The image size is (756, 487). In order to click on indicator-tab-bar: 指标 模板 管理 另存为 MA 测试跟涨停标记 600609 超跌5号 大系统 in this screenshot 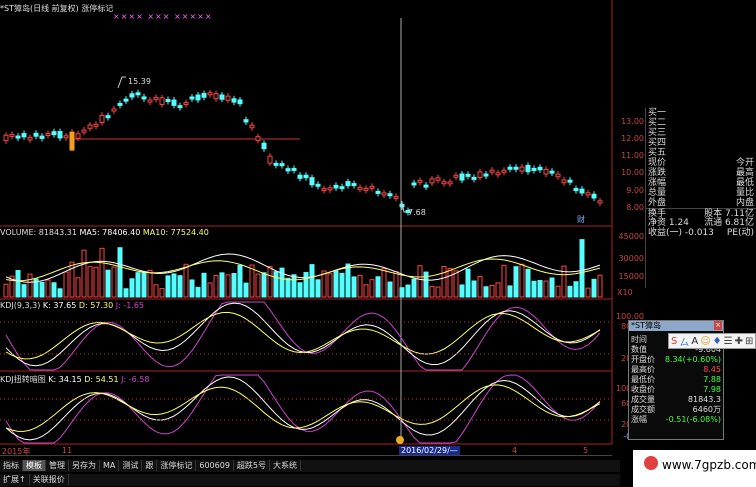, I will do `click(310, 466)`.